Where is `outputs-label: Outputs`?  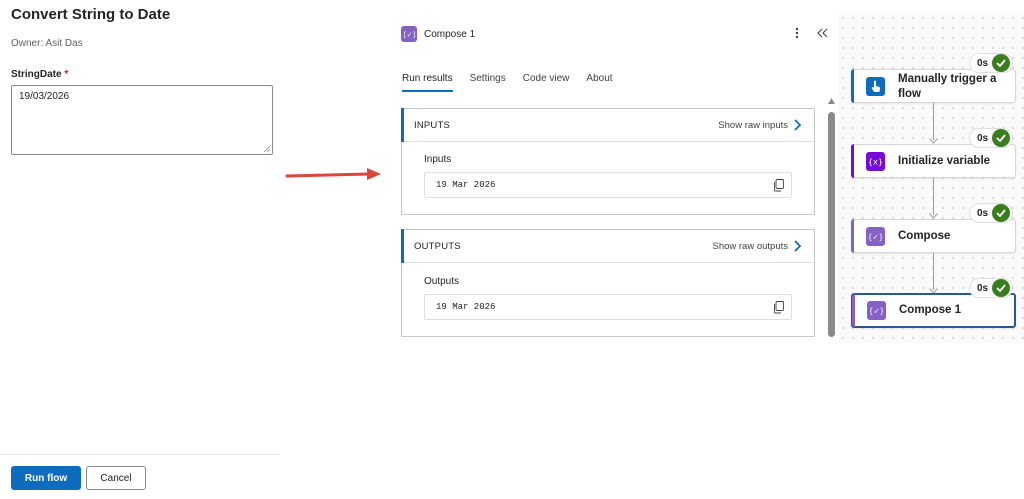 outputs-label: Outputs is located at coordinates (442, 281).